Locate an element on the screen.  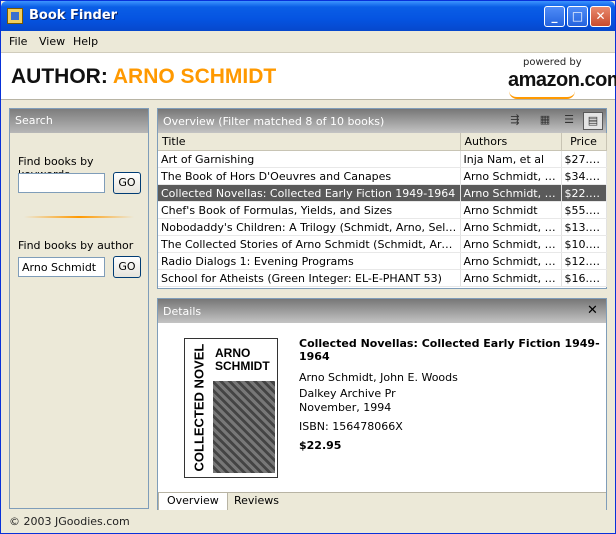
row-price: $16.95 is located at coordinates (584, 278).